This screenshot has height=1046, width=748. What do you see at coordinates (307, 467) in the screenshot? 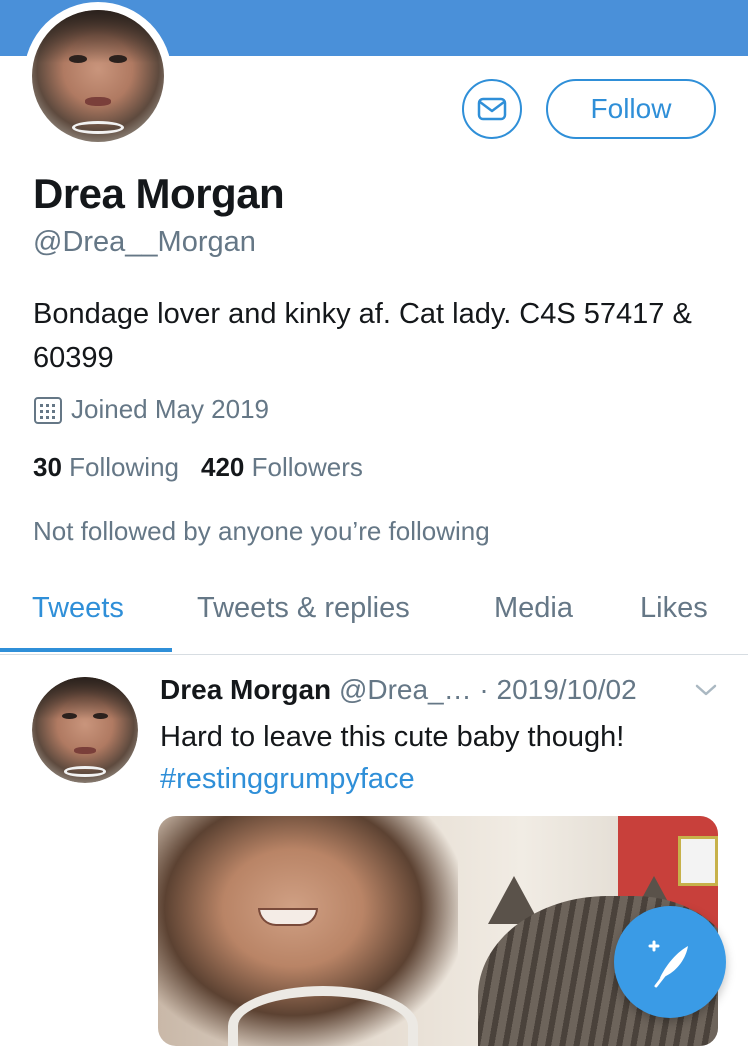
I see `followers-label: Followers` at bounding box center [307, 467].